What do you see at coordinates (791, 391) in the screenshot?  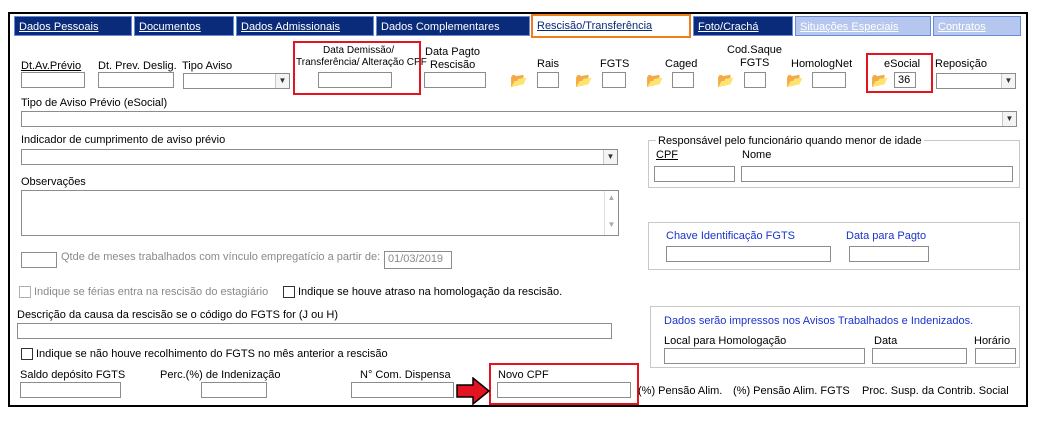 I see `pensao-alim-fgts-label: (%) Pensão Alim. FGTS` at bounding box center [791, 391].